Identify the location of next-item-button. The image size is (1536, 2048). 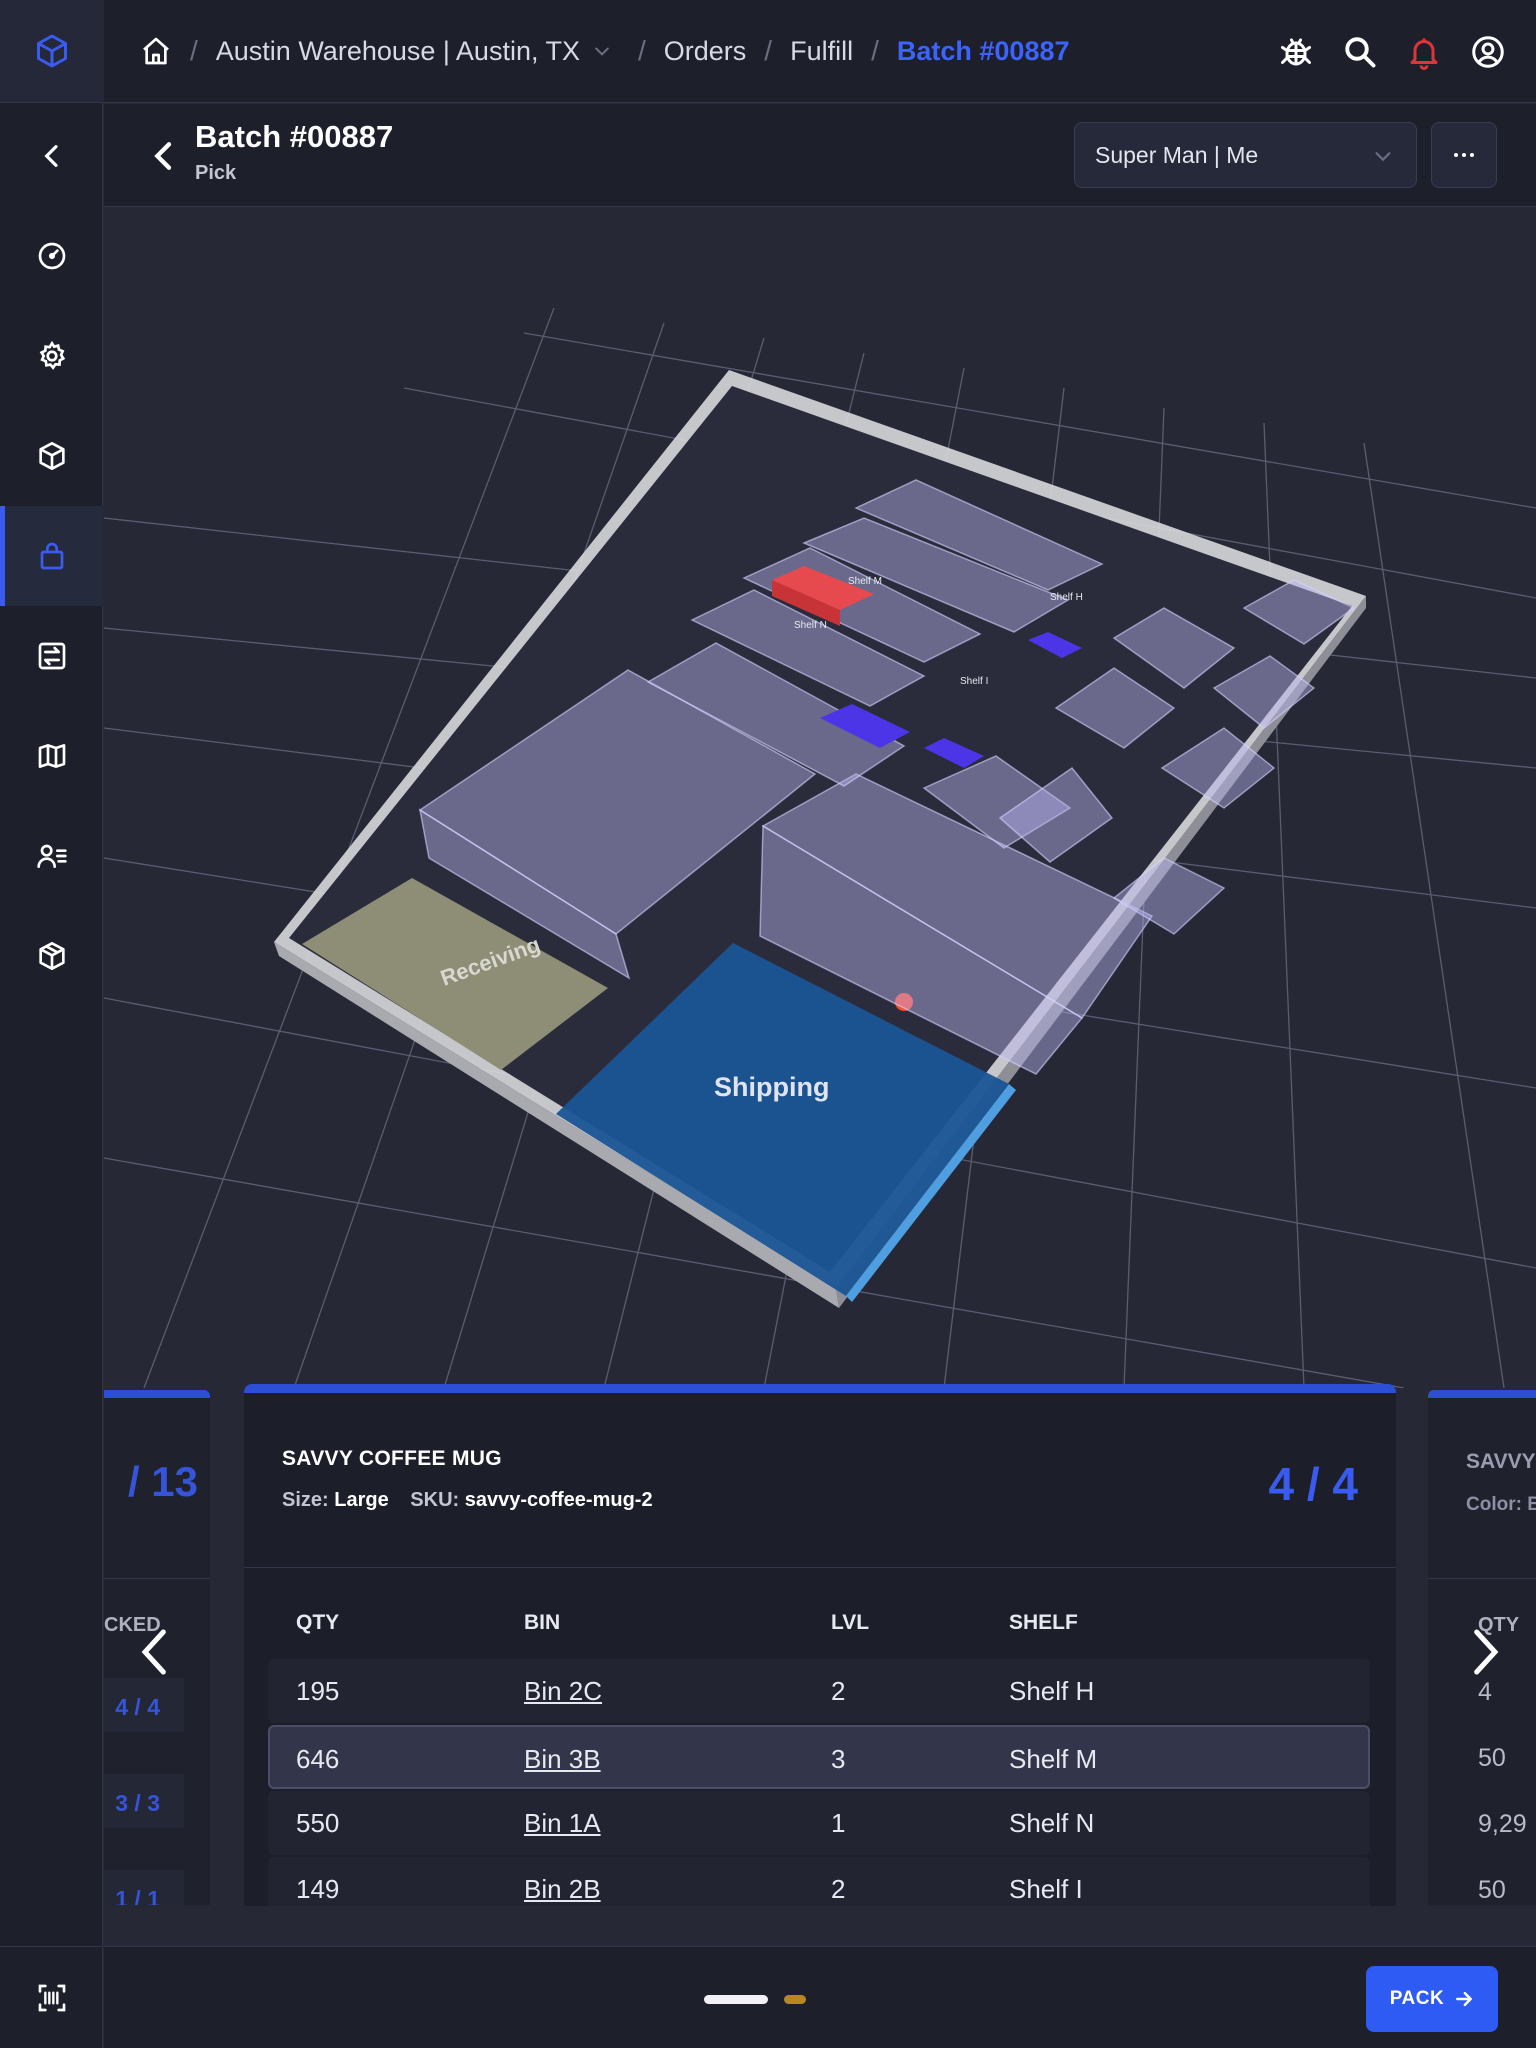
(1485, 1652).